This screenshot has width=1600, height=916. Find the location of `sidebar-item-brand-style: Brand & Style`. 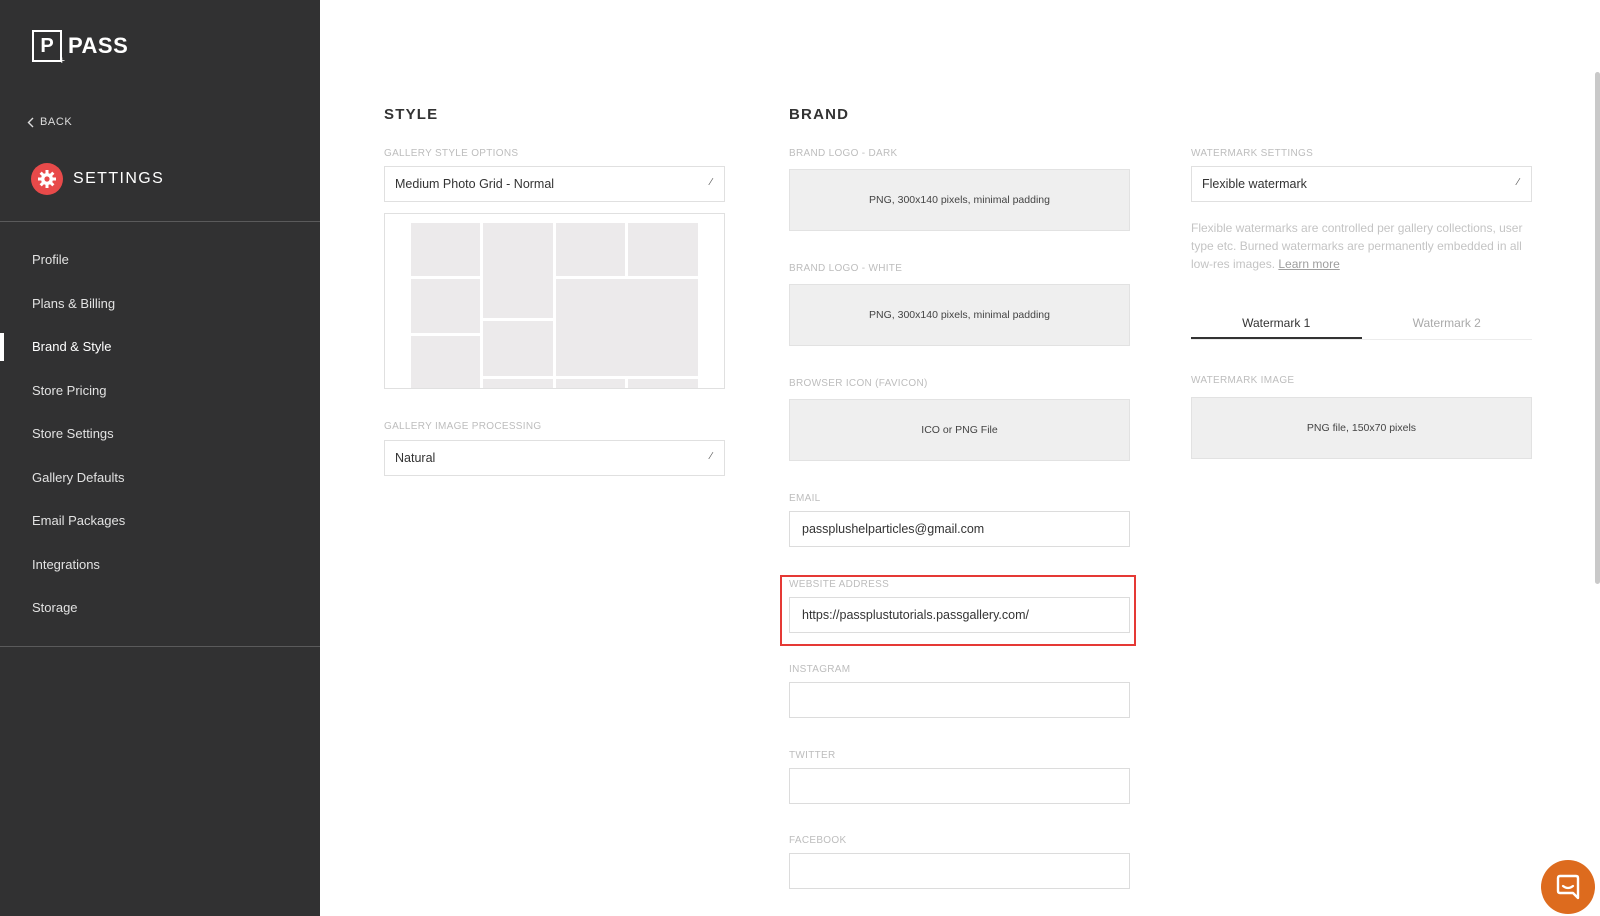

sidebar-item-brand-style: Brand & Style is located at coordinates (160, 347).